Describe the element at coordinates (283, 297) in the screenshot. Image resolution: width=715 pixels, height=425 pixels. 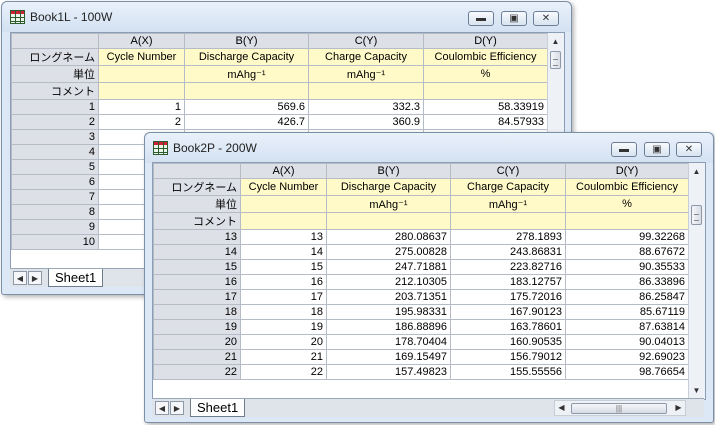
I see `data-cell: 17` at that location.